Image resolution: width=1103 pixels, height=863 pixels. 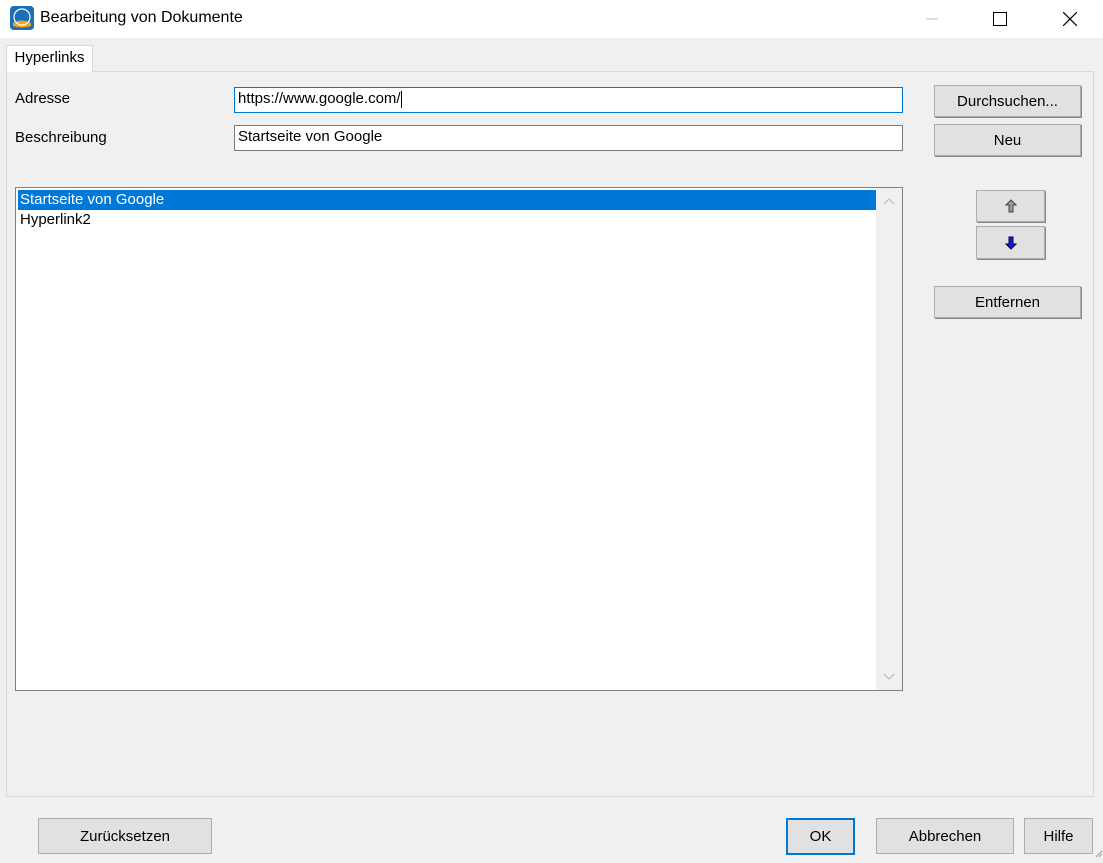 I want to click on address-value: https://www.google.com/, so click(x=319, y=98).